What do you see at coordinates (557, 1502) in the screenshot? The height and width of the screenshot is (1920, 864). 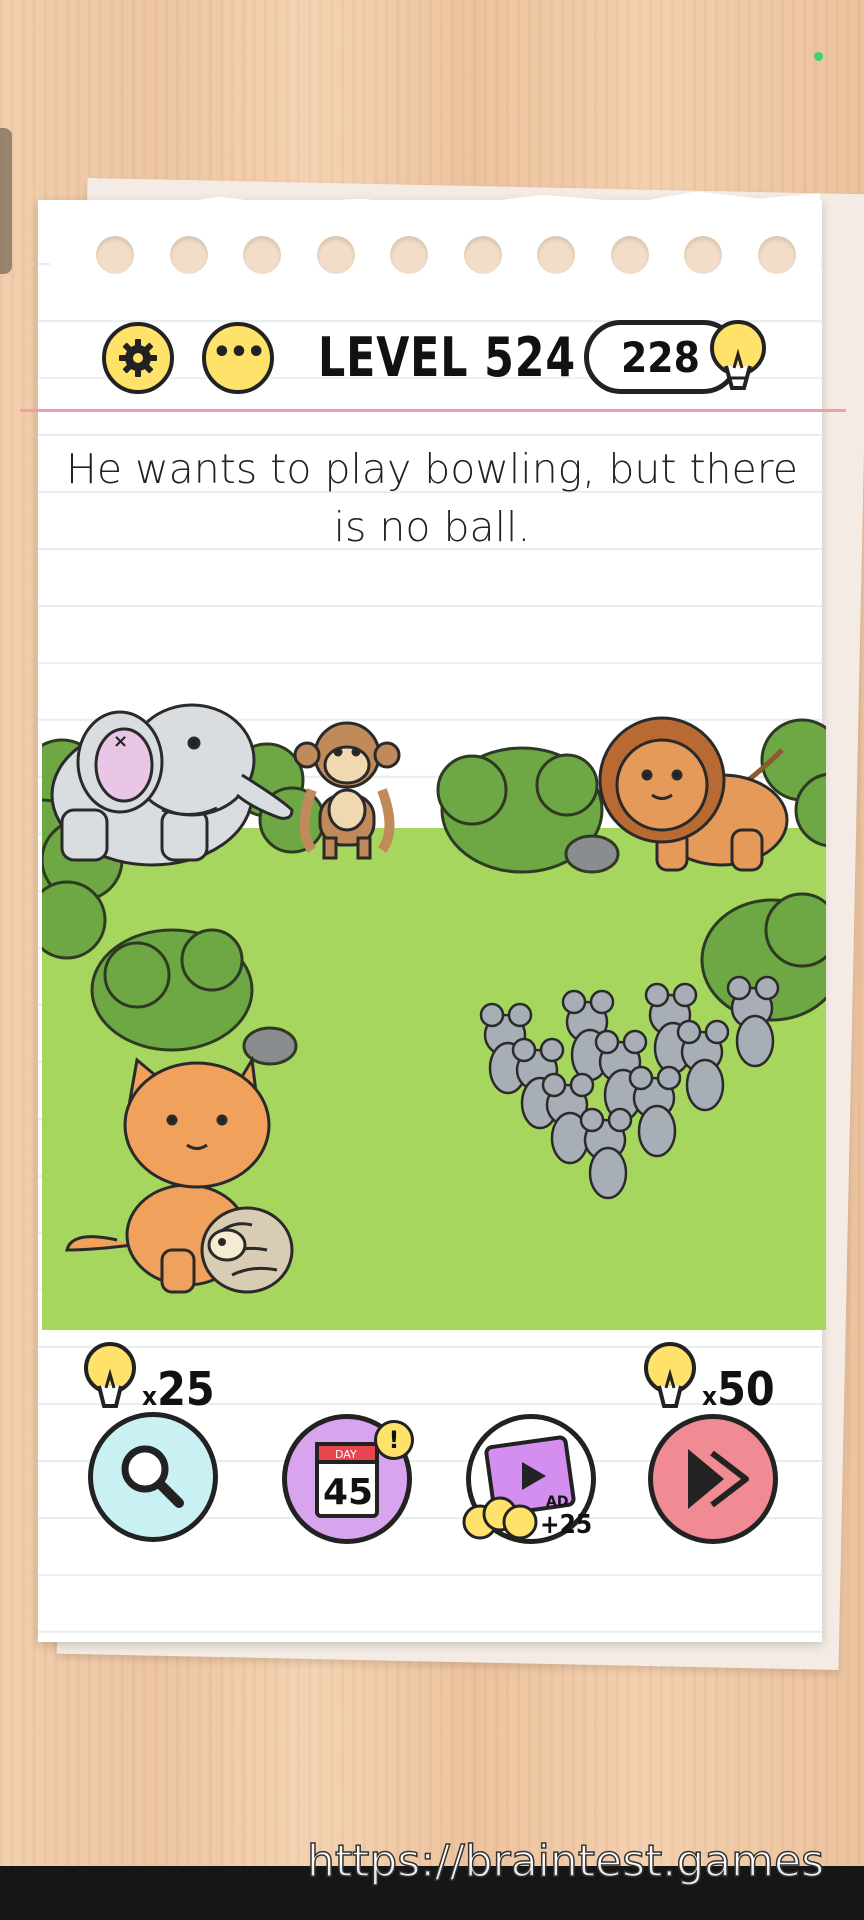 I see `ad-label: AD` at bounding box center [557, 1502].